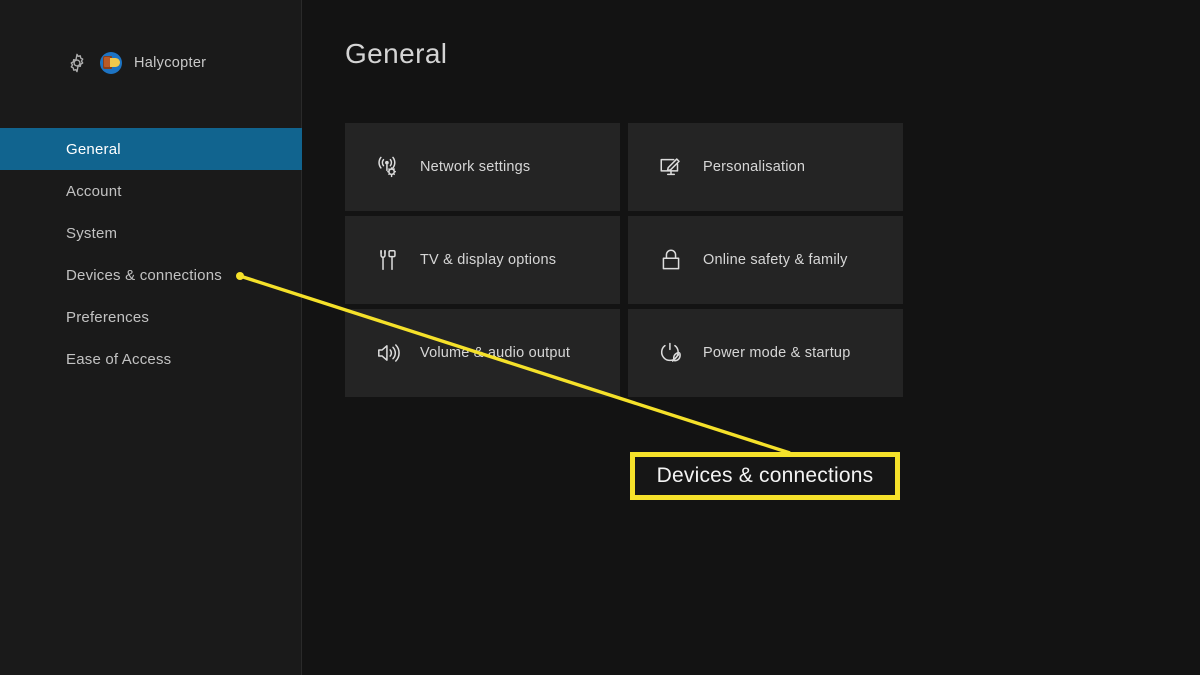 Image resolution: width=1200 pixels, height=675 pixels. I want to click on sidebar-item-preferences: Preferences, so click(151, 317).